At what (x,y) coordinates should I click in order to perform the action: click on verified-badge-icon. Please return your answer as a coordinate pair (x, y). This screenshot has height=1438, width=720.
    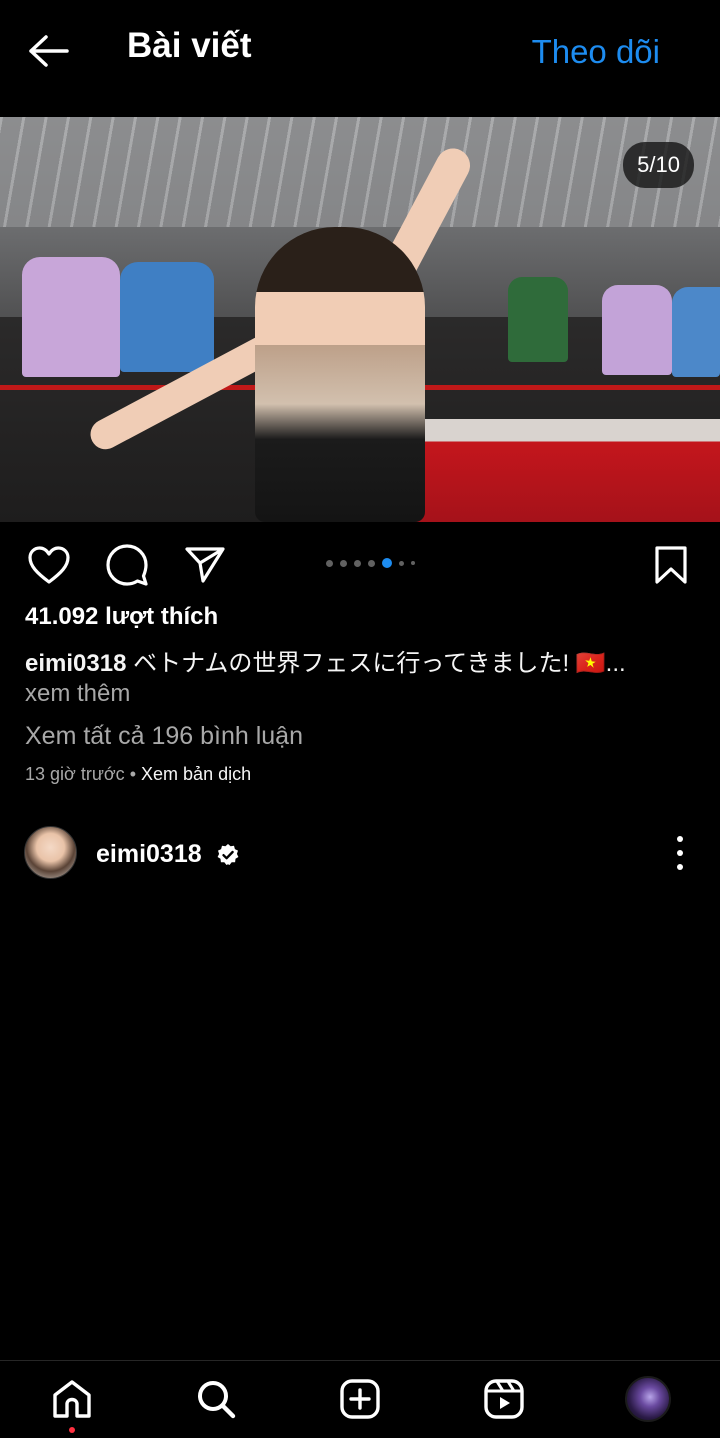
    Looking at the image, I should click on (228, 854).